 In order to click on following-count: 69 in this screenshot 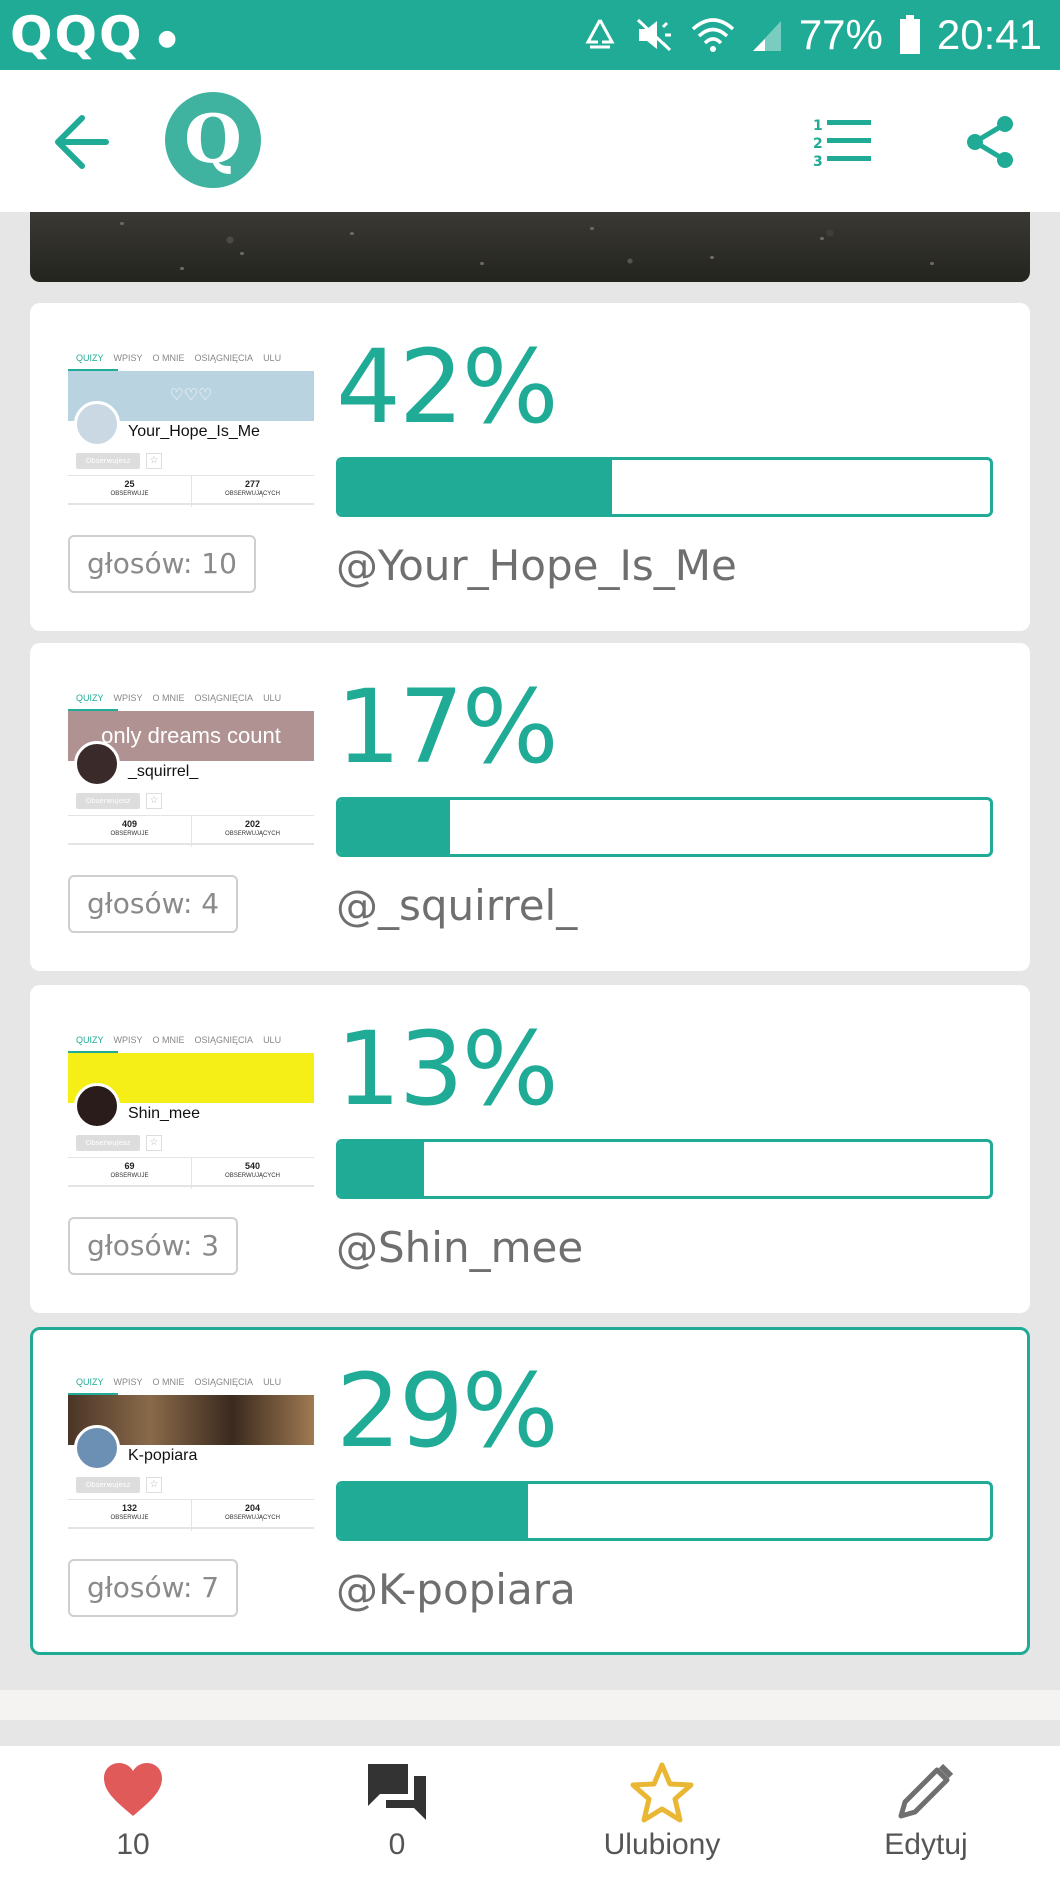, I will do `click(129, 1166)`.